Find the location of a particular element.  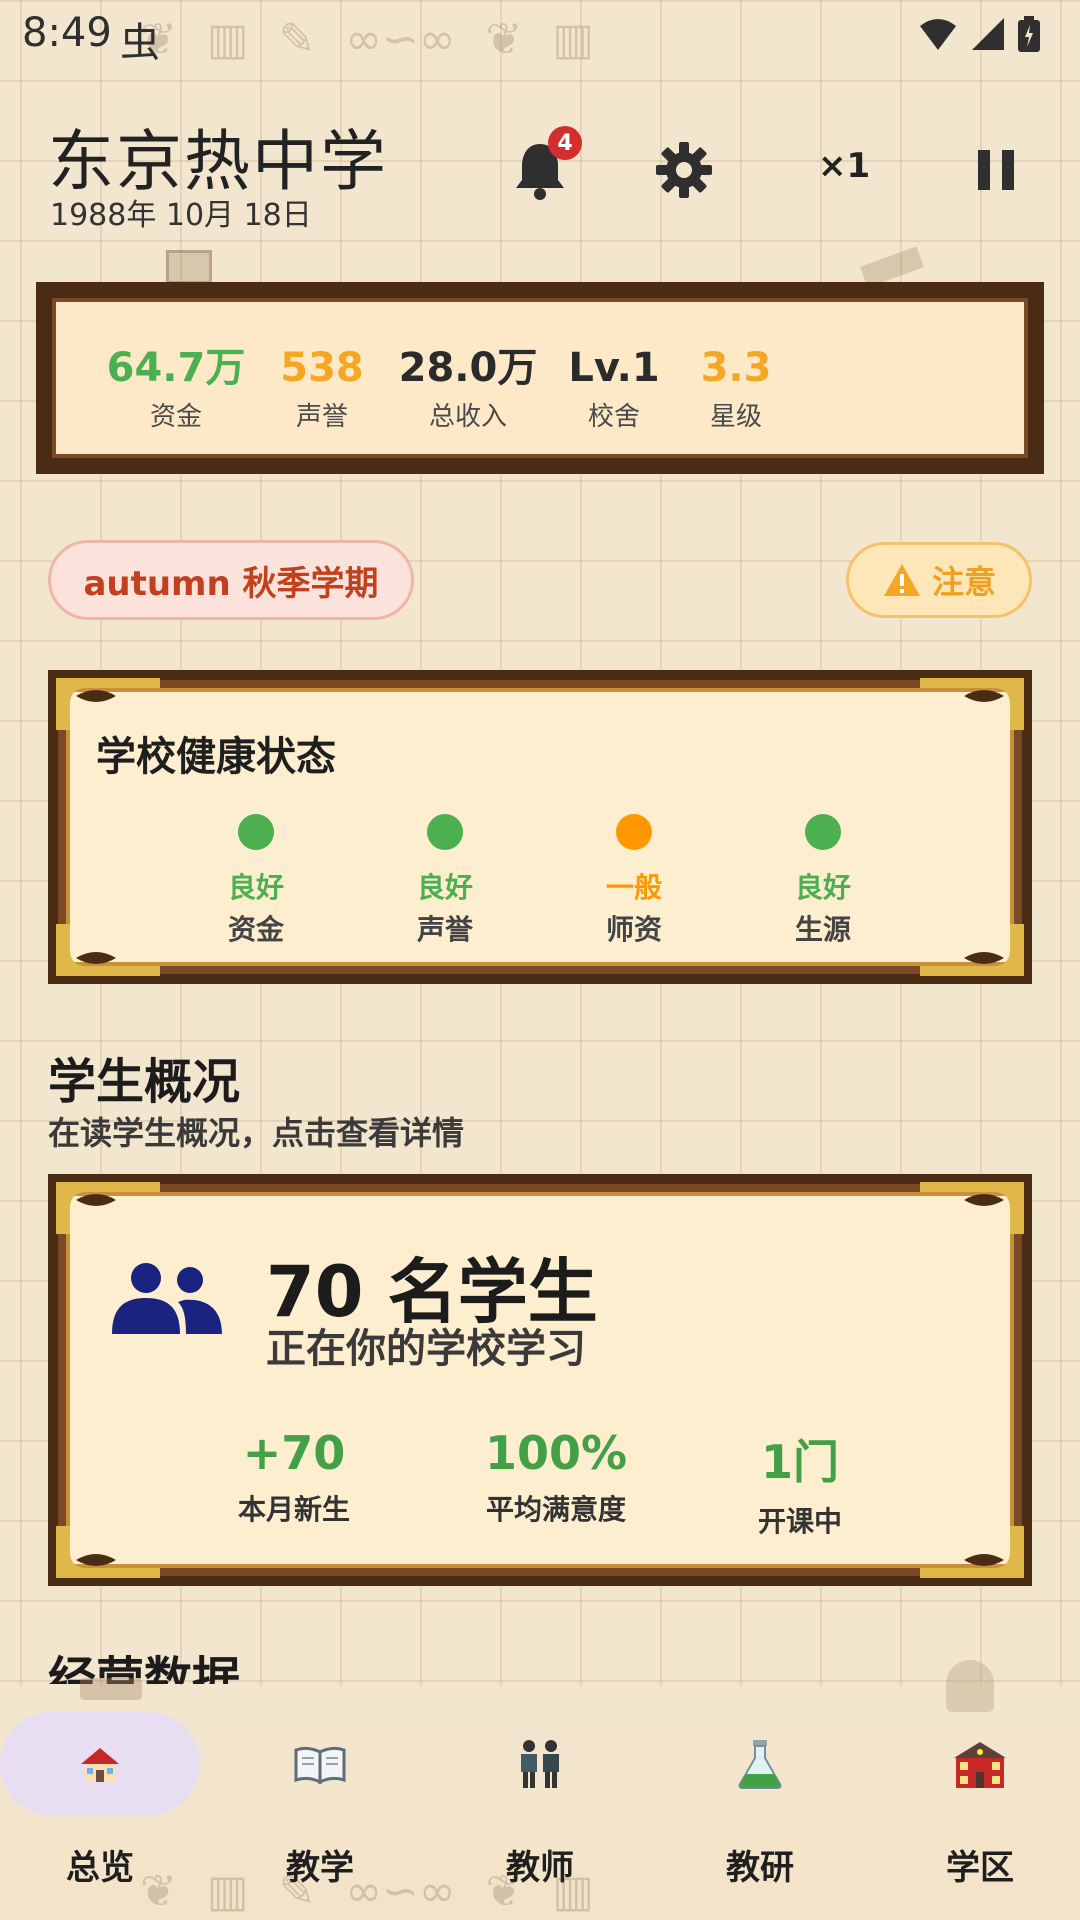

desk-ornament-icon is located at coordinates (111, 1689).